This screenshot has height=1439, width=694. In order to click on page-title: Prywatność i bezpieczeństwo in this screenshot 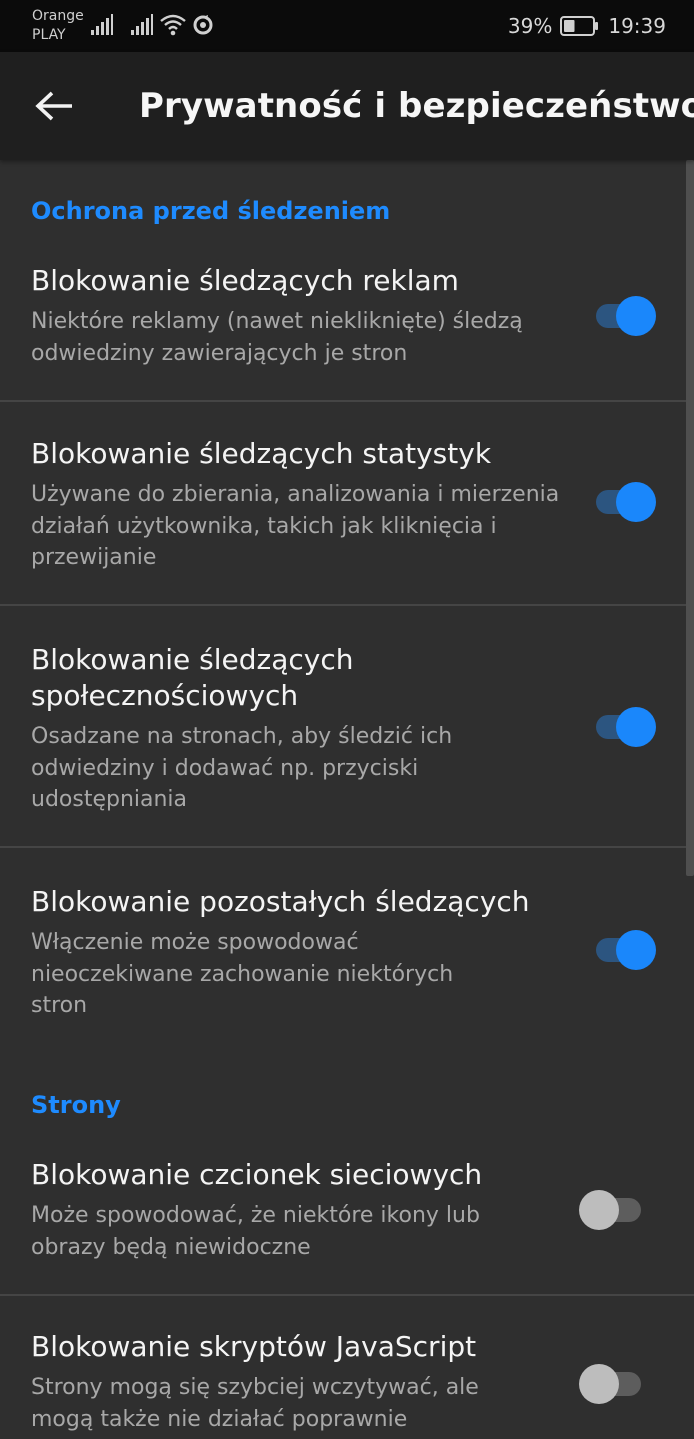, I will do `click(416, 106)`.